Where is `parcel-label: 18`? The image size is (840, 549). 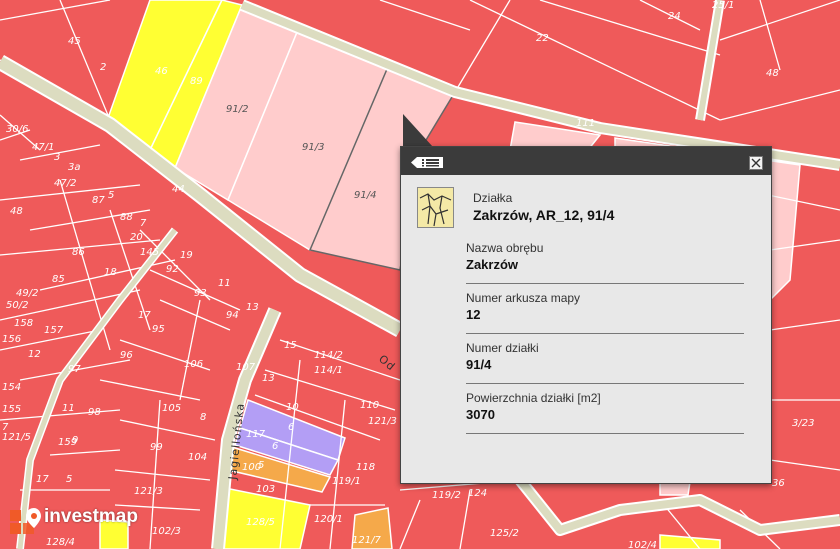
parcel-label: 18 is located at coordinates (110, 272).